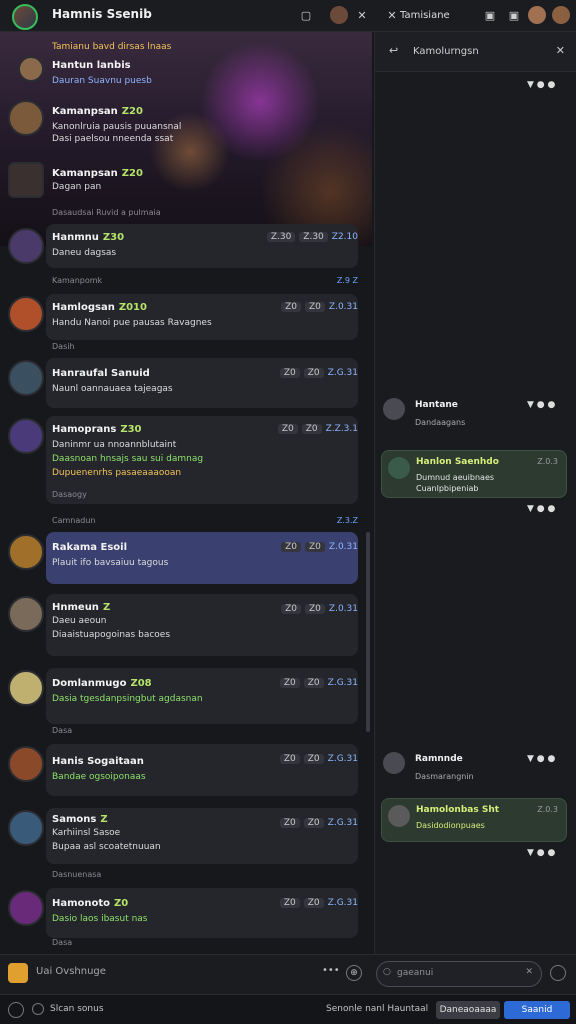 This screenshot has height=1024, width=576. Describe the element at coordinates (490, 16) in the screenshot. I see `inbox-icon: ▣` at that location.